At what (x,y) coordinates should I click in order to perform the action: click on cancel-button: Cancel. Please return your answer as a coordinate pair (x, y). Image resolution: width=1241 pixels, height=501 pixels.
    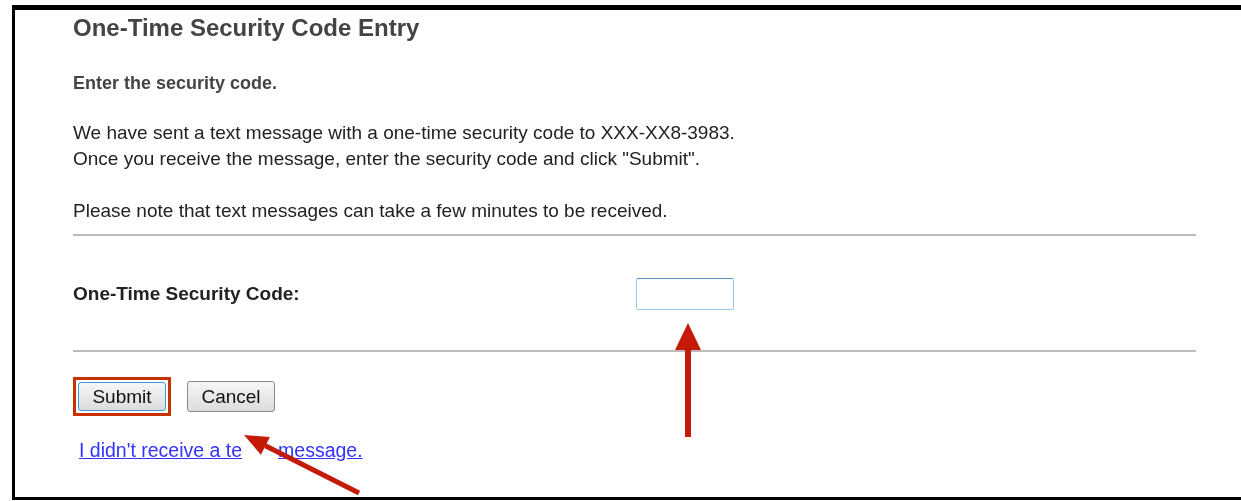
    Looking at the image, I should click on (231, 396).